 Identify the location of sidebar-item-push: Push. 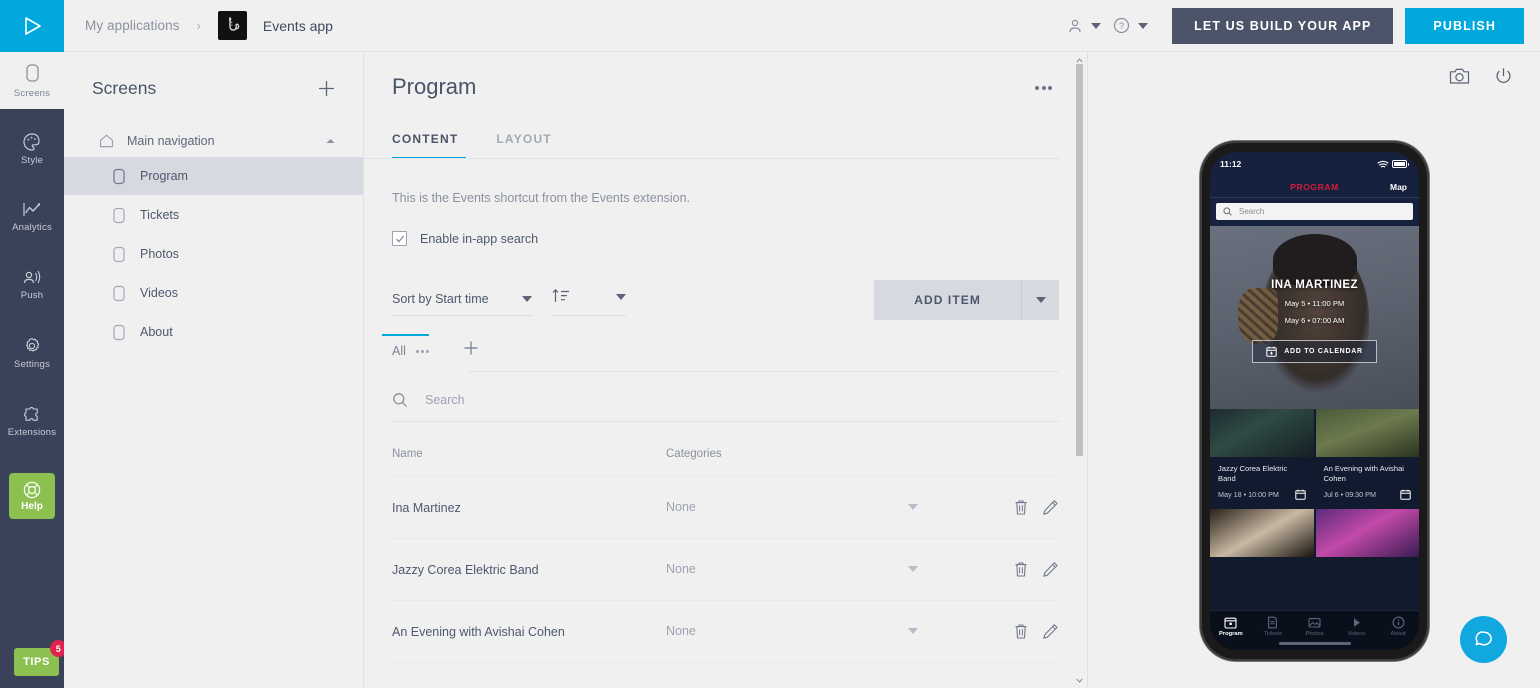
(32, 284).